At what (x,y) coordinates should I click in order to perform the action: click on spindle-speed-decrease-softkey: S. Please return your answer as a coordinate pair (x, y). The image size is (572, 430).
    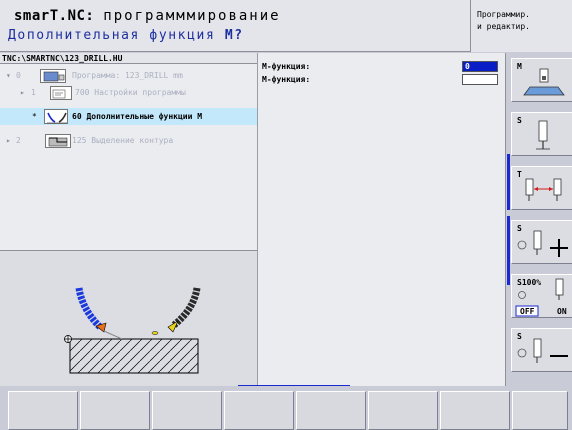
    Looking at the image, I should click on (541, 350).